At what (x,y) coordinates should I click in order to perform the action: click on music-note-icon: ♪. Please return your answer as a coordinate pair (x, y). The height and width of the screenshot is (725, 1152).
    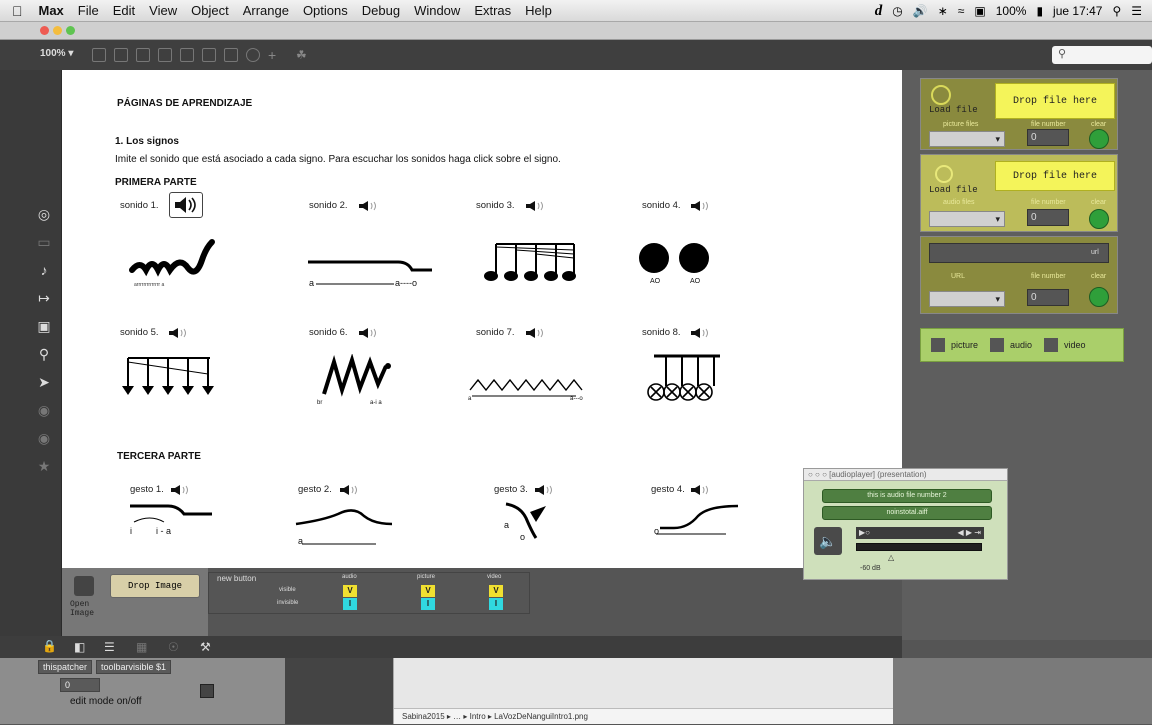
    Looking at the image, I should click on (44, 270).